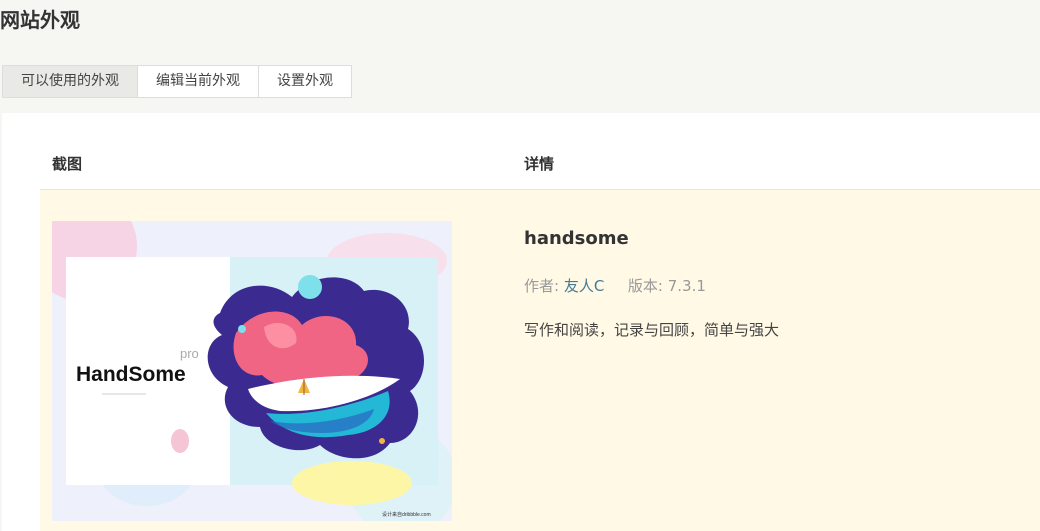 Image resolution: width=1040 pixels, height=531 pixels. I want to click on tab-available-themes: 可以使用的外观, so click(70, 81).